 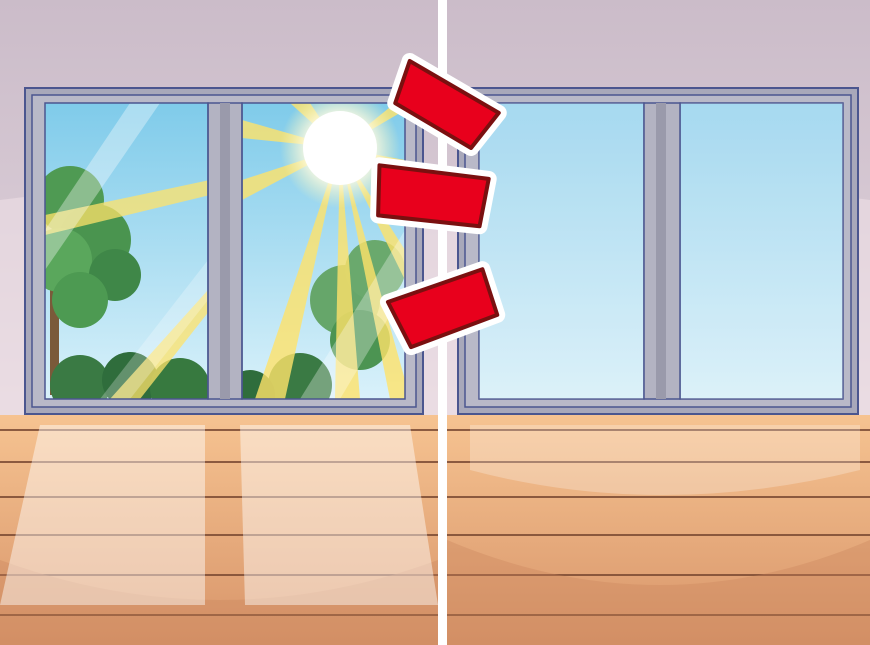 What do you see at coordinates (438, 204) in the screenshot?
I see `alert-marks-icon` at bounding box center [438, 204].